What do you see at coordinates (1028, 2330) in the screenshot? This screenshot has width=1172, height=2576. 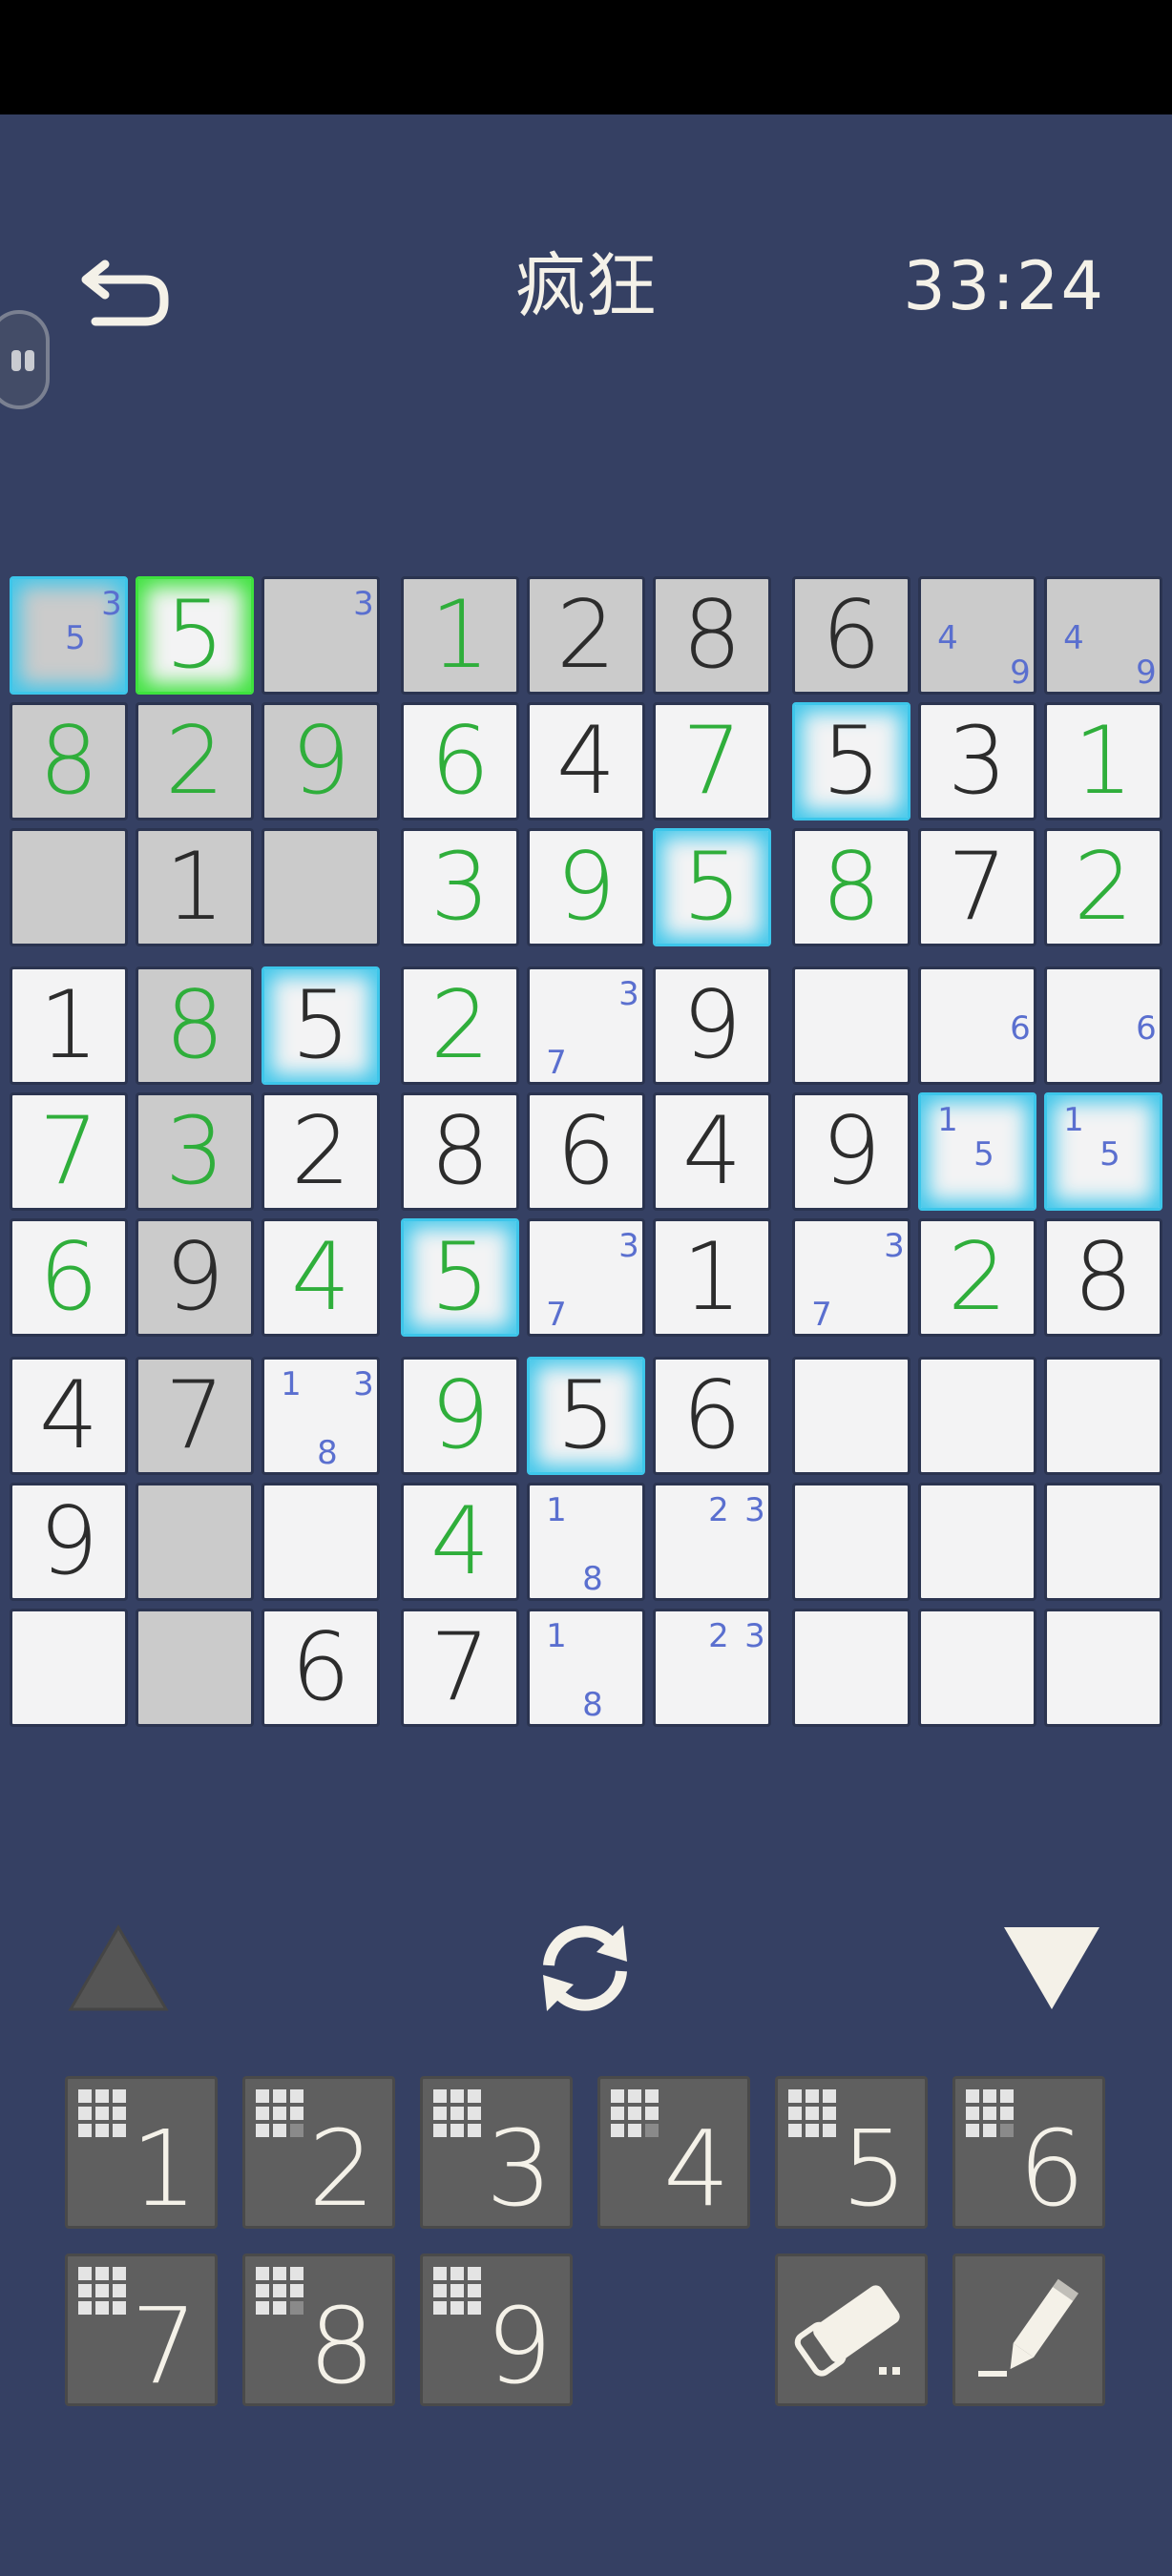 I see `pencil-button` at bounding box center [1028, 2330].